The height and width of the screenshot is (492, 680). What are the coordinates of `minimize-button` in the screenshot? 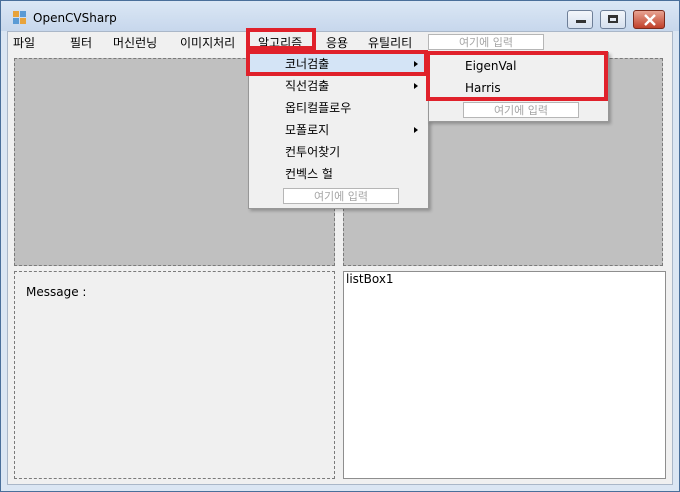 It's located at (580, 19).